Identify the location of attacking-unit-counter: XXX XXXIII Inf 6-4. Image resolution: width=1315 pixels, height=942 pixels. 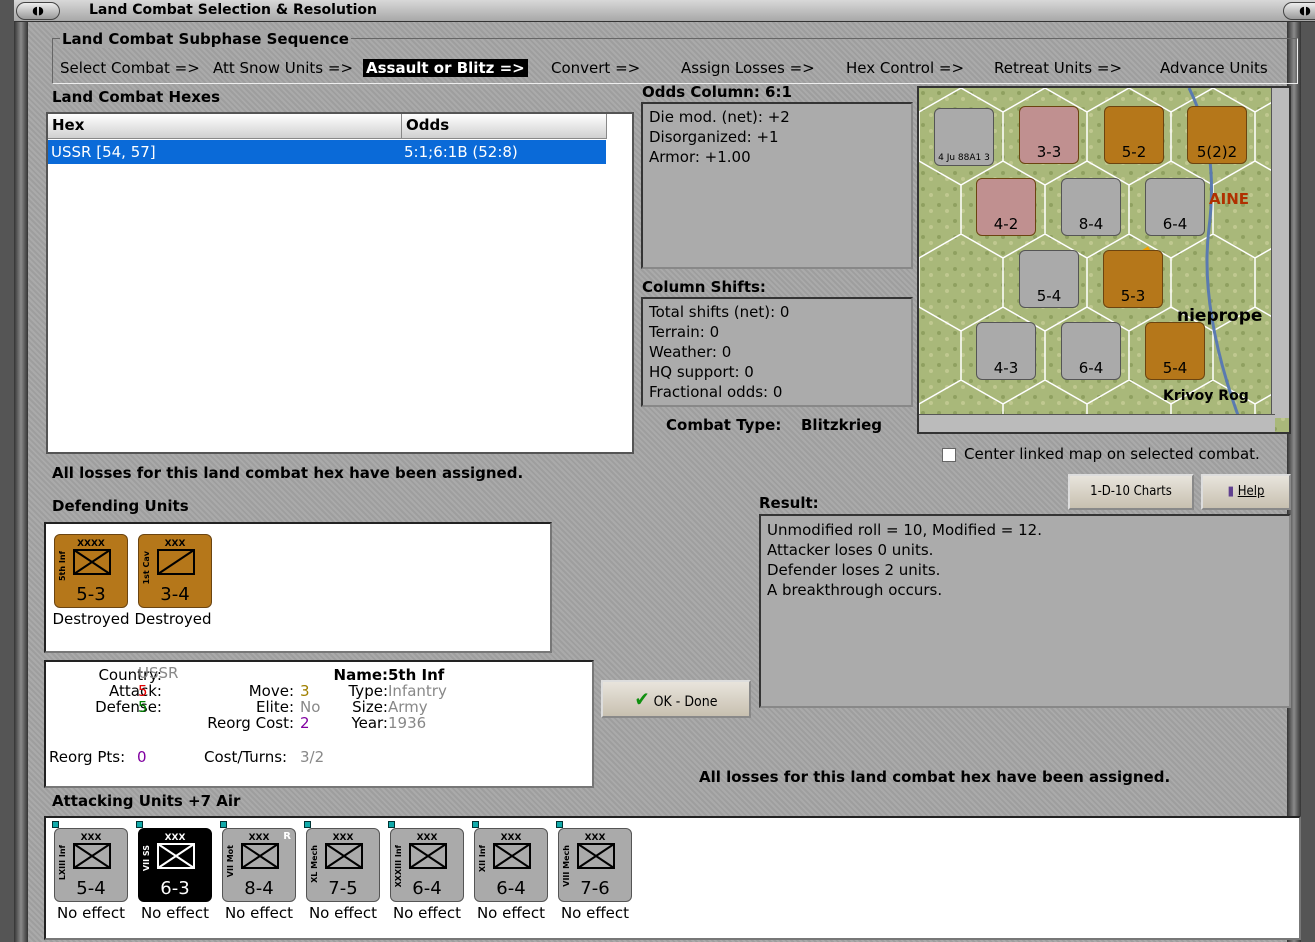
(426, 861).